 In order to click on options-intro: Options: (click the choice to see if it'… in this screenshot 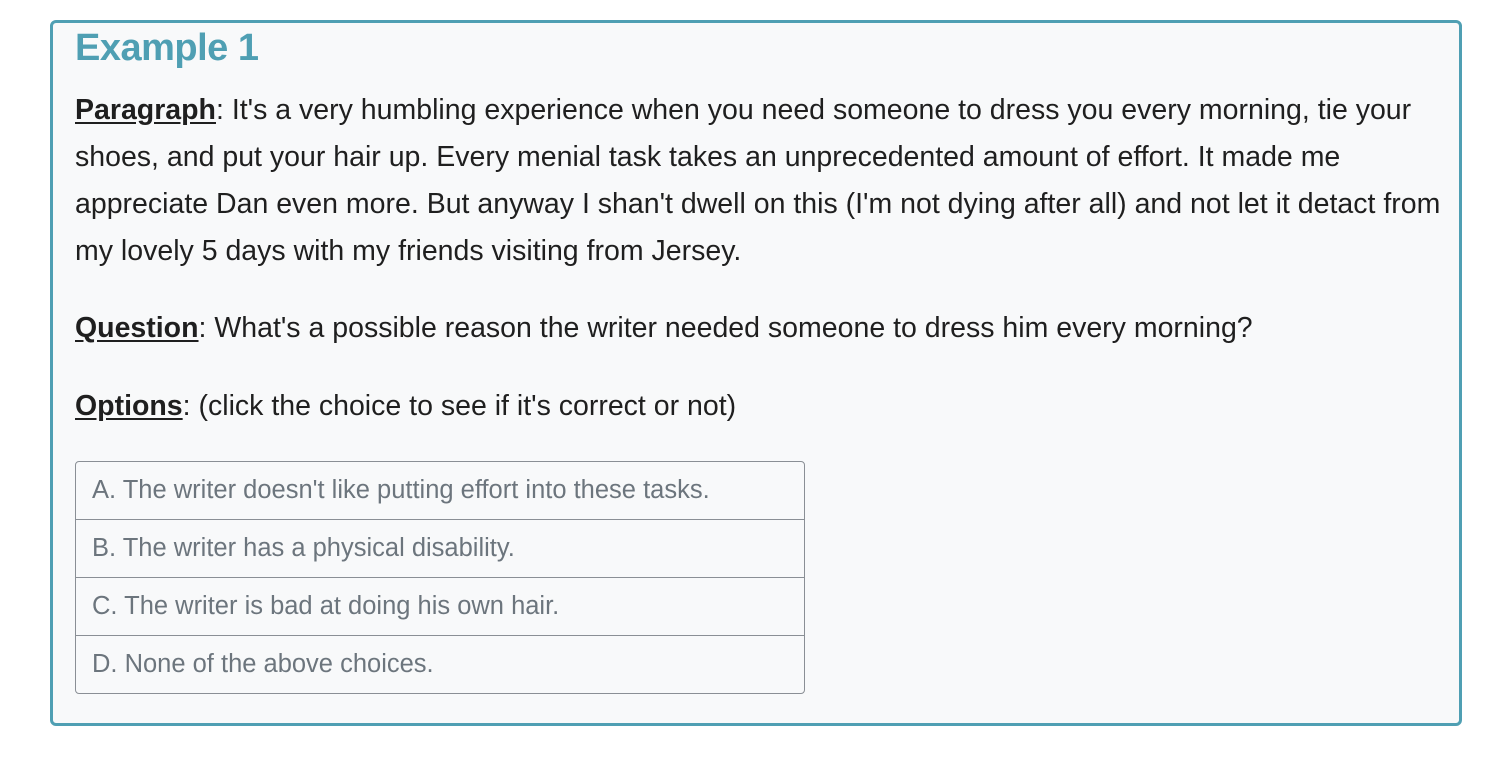, I will do `click(405, 406)`.